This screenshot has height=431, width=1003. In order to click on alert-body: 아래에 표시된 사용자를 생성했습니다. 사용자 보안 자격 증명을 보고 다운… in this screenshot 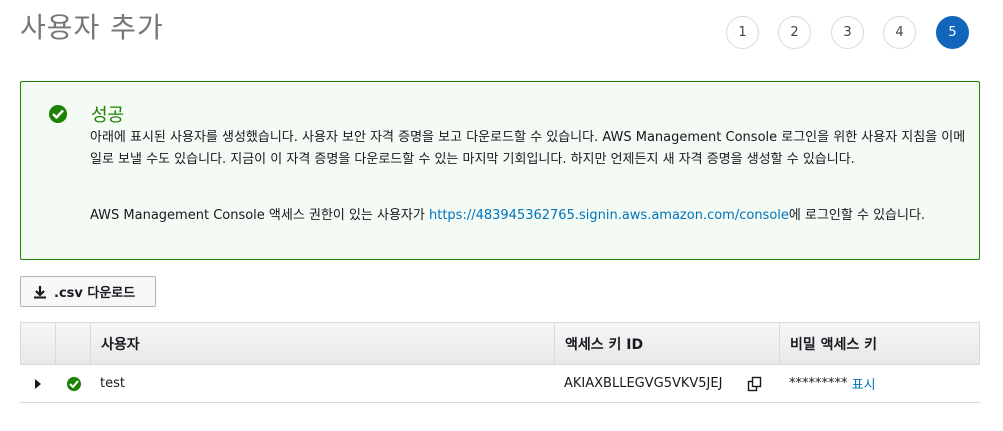, I will do `click(528, 148)`.